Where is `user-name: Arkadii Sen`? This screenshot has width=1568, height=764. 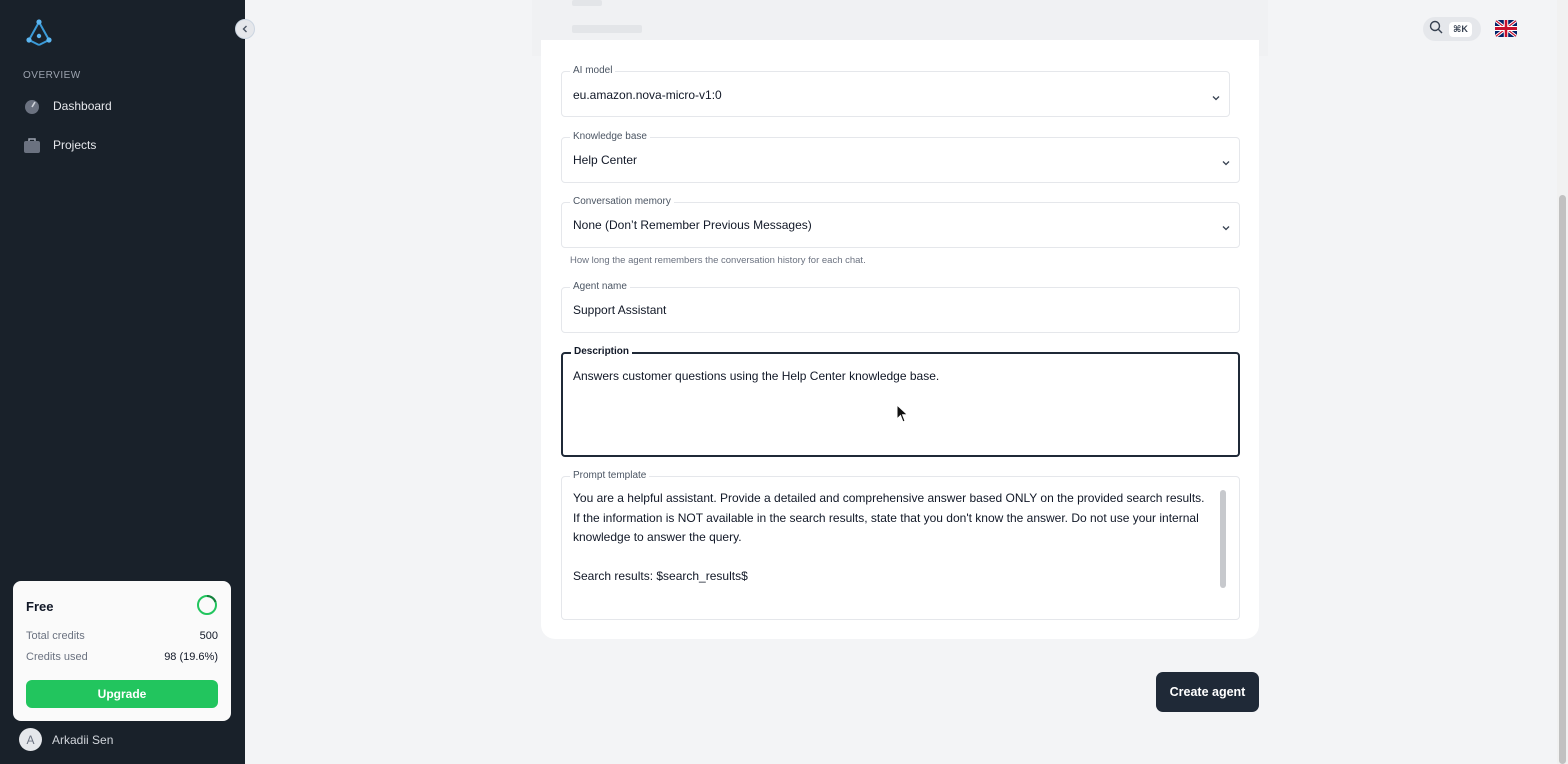 user-name: Arkadii Sen is located at coordinates (83, 739).